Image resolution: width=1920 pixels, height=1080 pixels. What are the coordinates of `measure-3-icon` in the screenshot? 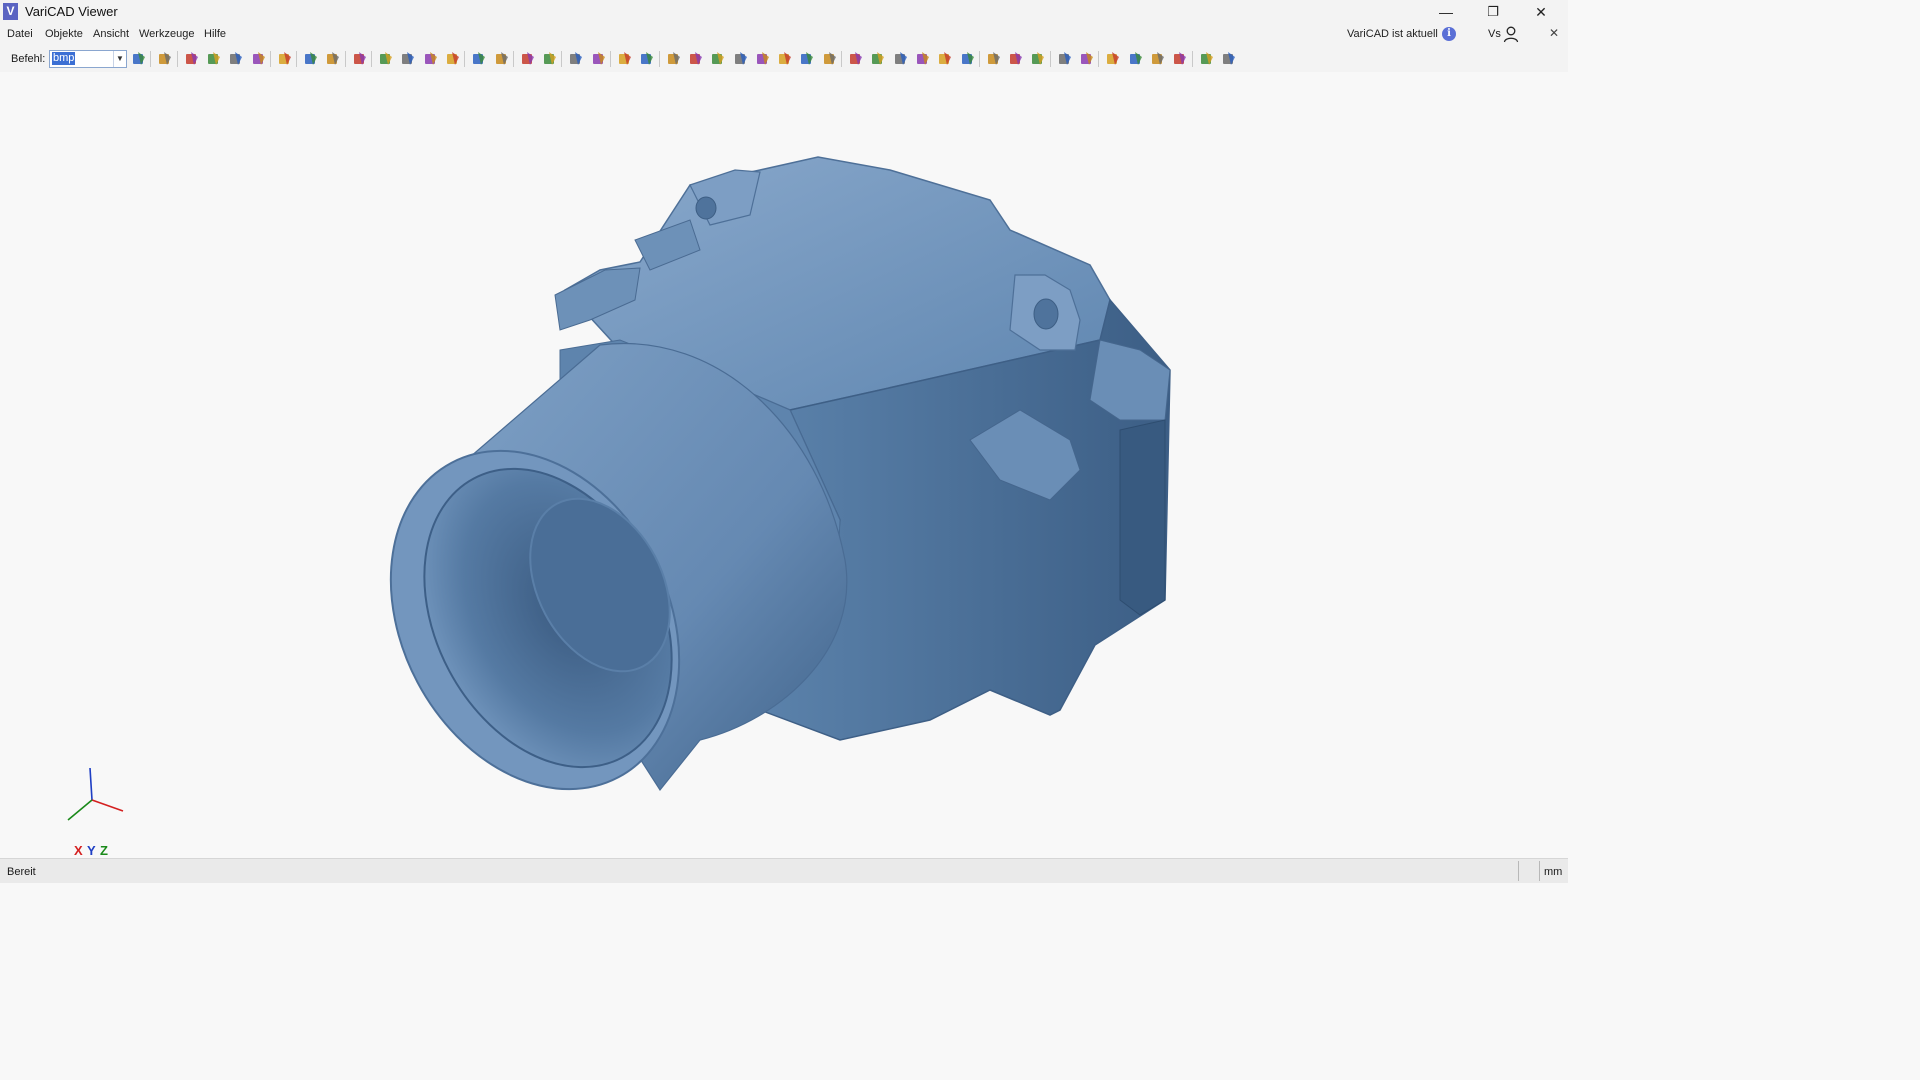 It's located at (718, 59).